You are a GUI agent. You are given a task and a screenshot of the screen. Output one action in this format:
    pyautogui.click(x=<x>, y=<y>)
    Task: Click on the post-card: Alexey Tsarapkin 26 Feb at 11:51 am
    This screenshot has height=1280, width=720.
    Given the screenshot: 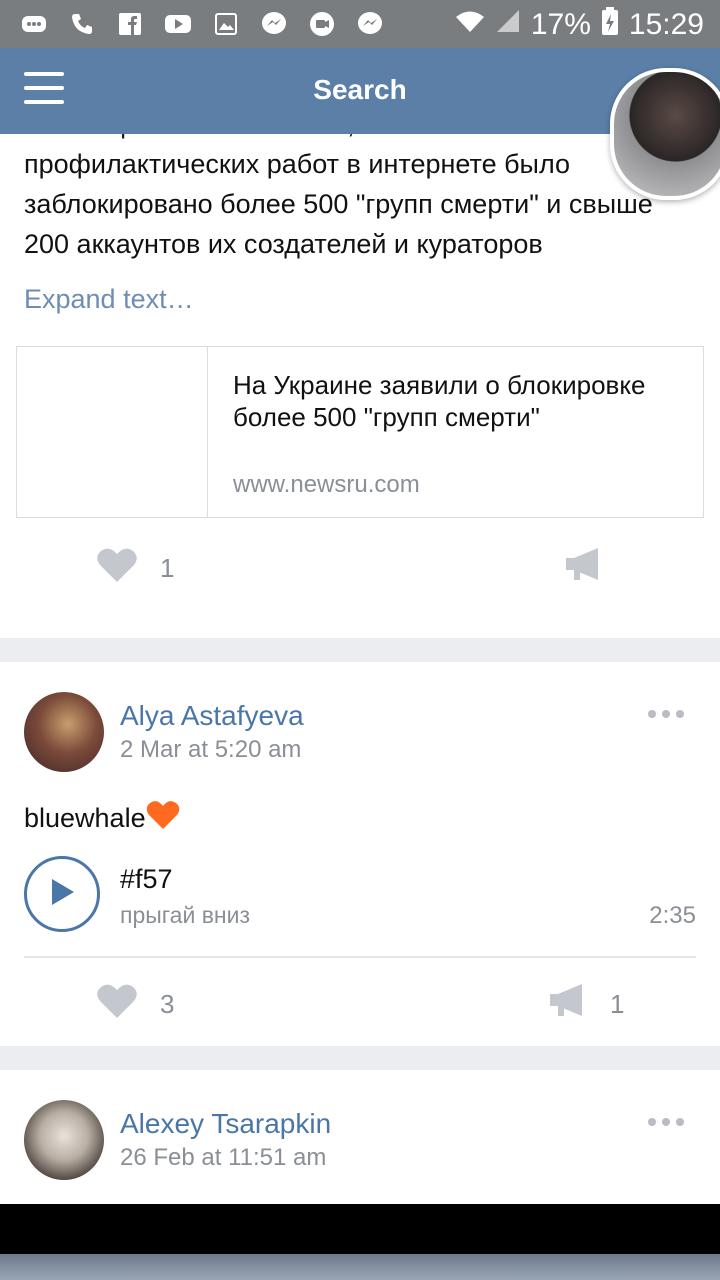 What is the action you would take?
    pyautogui.click(x=360, y=1137)
    